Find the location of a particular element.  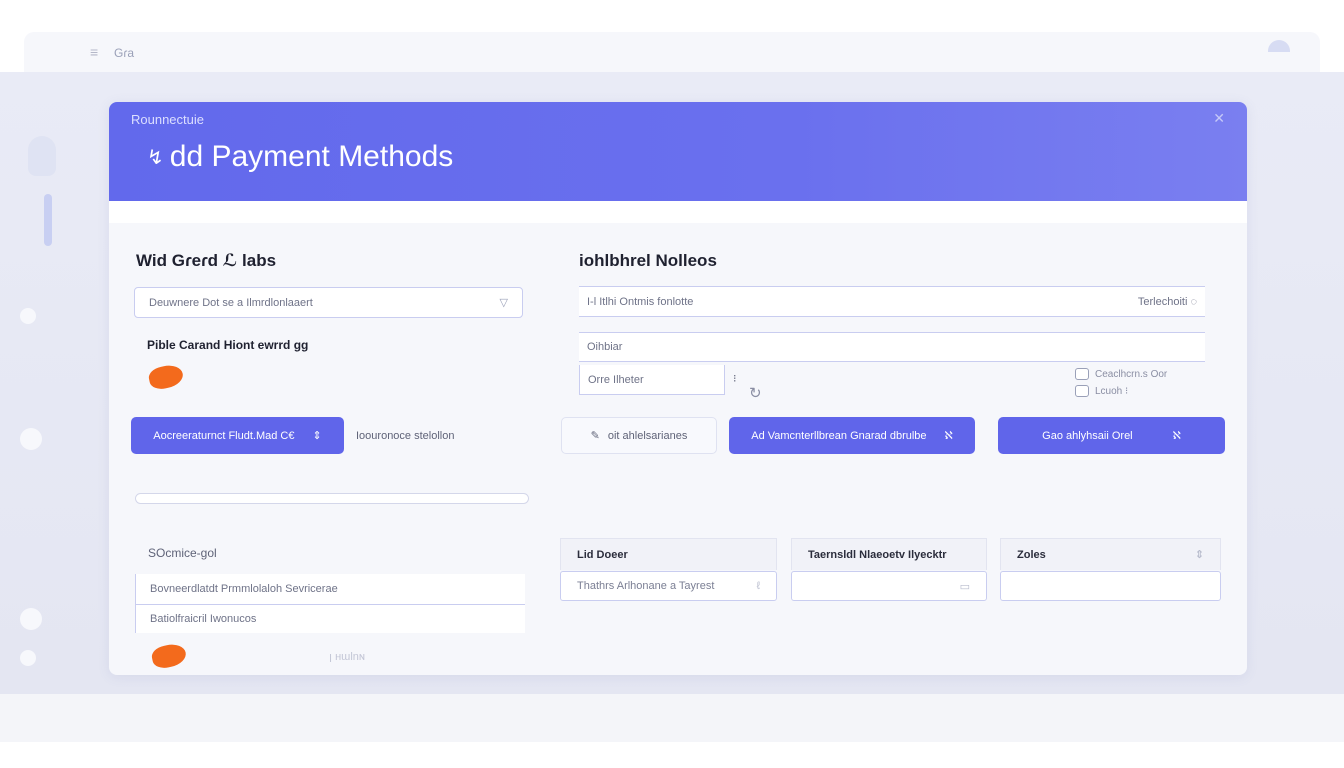

table-cell: ▭ is located at coordinates (889, 586).